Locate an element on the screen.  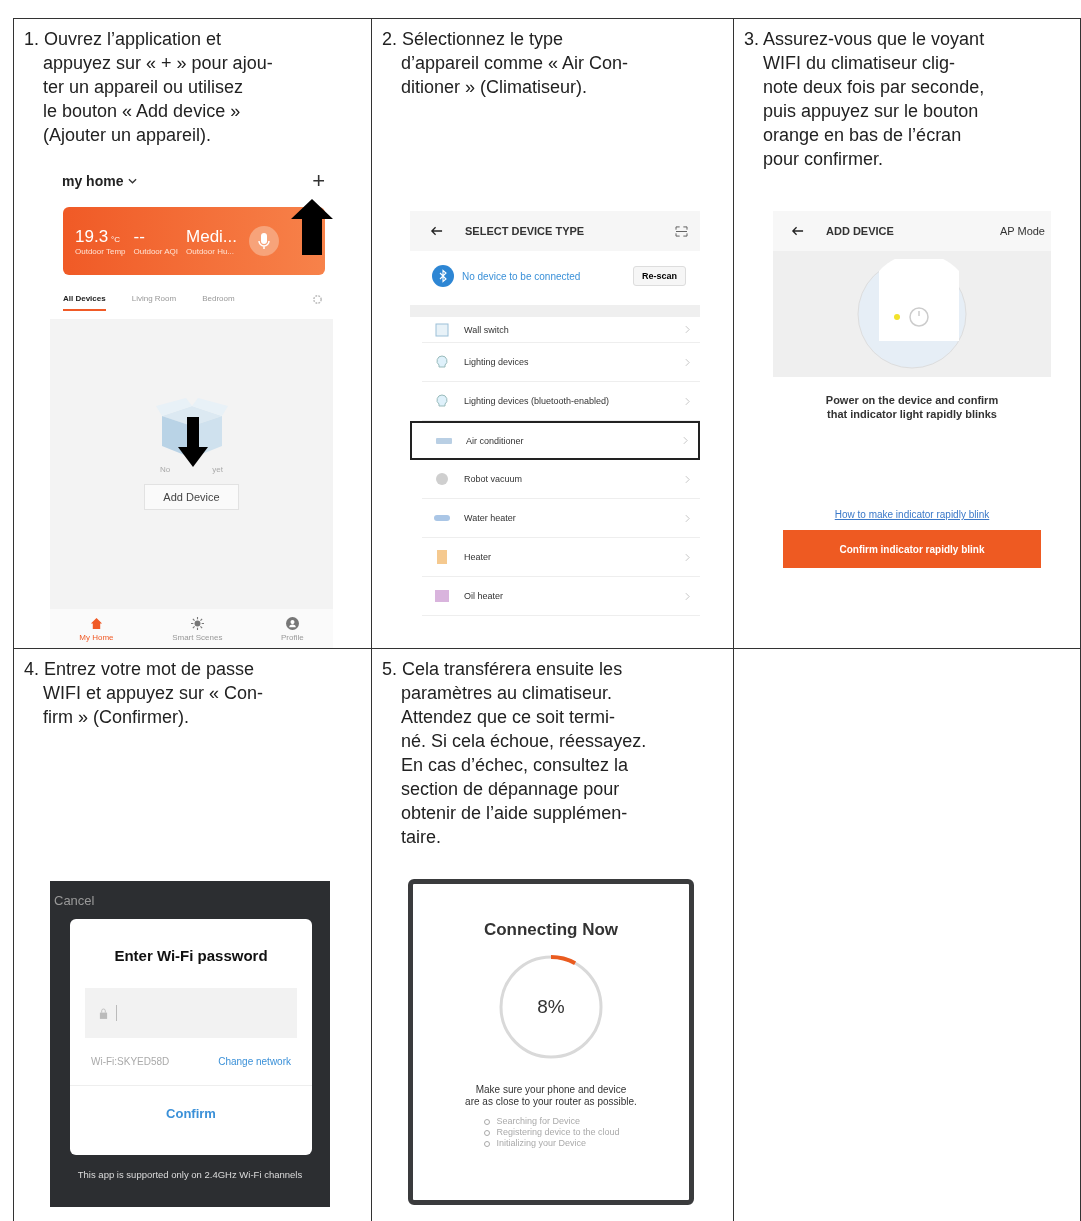
progress-step: Initializing your Device is located at coordinates (551, 1143).